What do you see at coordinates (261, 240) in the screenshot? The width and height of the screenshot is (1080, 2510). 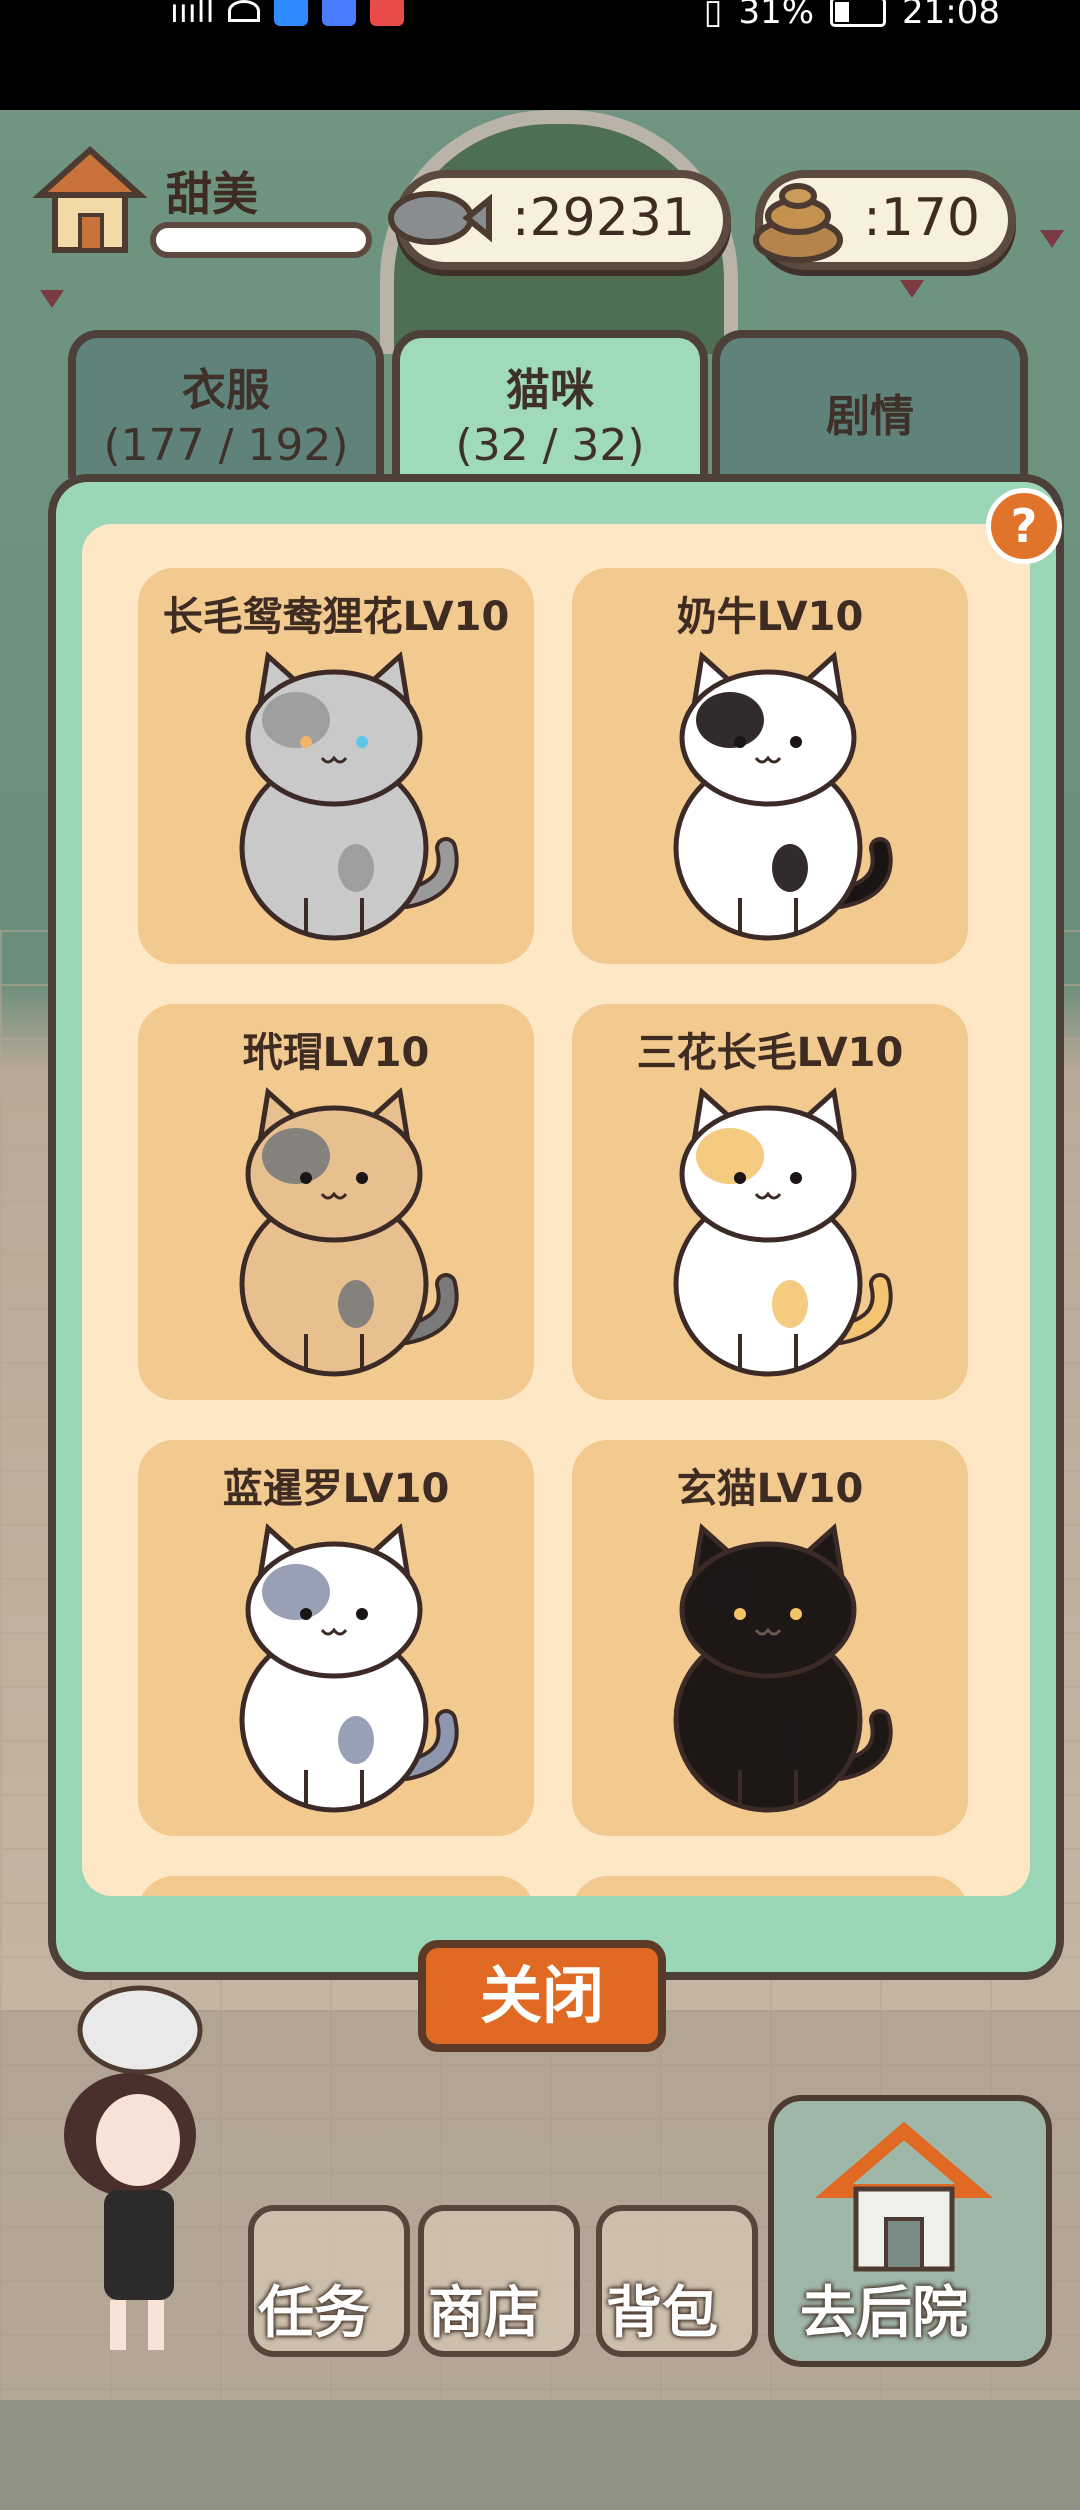 I see `experience-bar` at bounding box center [261, 240].